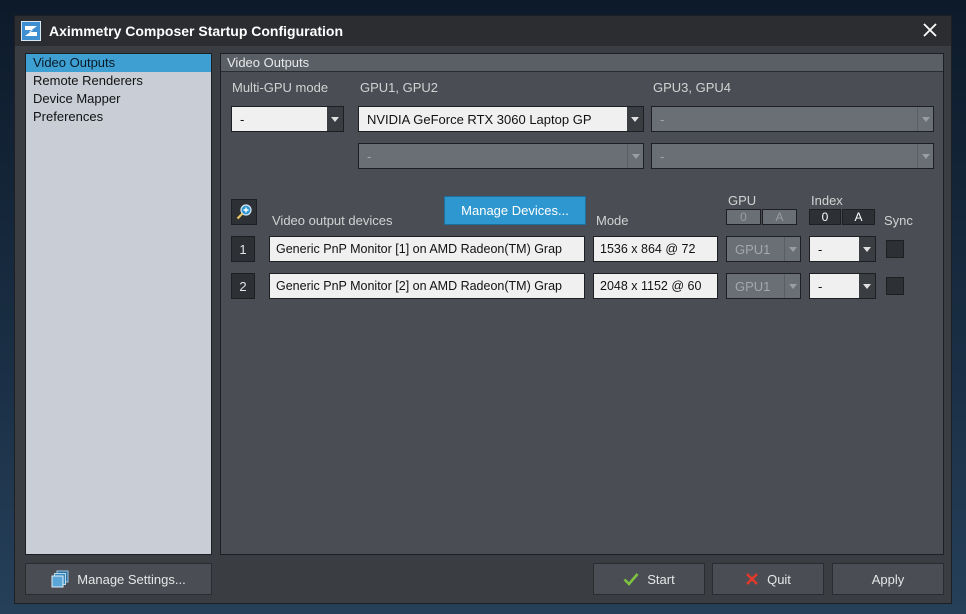 This screenshot has width=966, height=614. I want to click on quit-label: Quit, so click(779, 579).